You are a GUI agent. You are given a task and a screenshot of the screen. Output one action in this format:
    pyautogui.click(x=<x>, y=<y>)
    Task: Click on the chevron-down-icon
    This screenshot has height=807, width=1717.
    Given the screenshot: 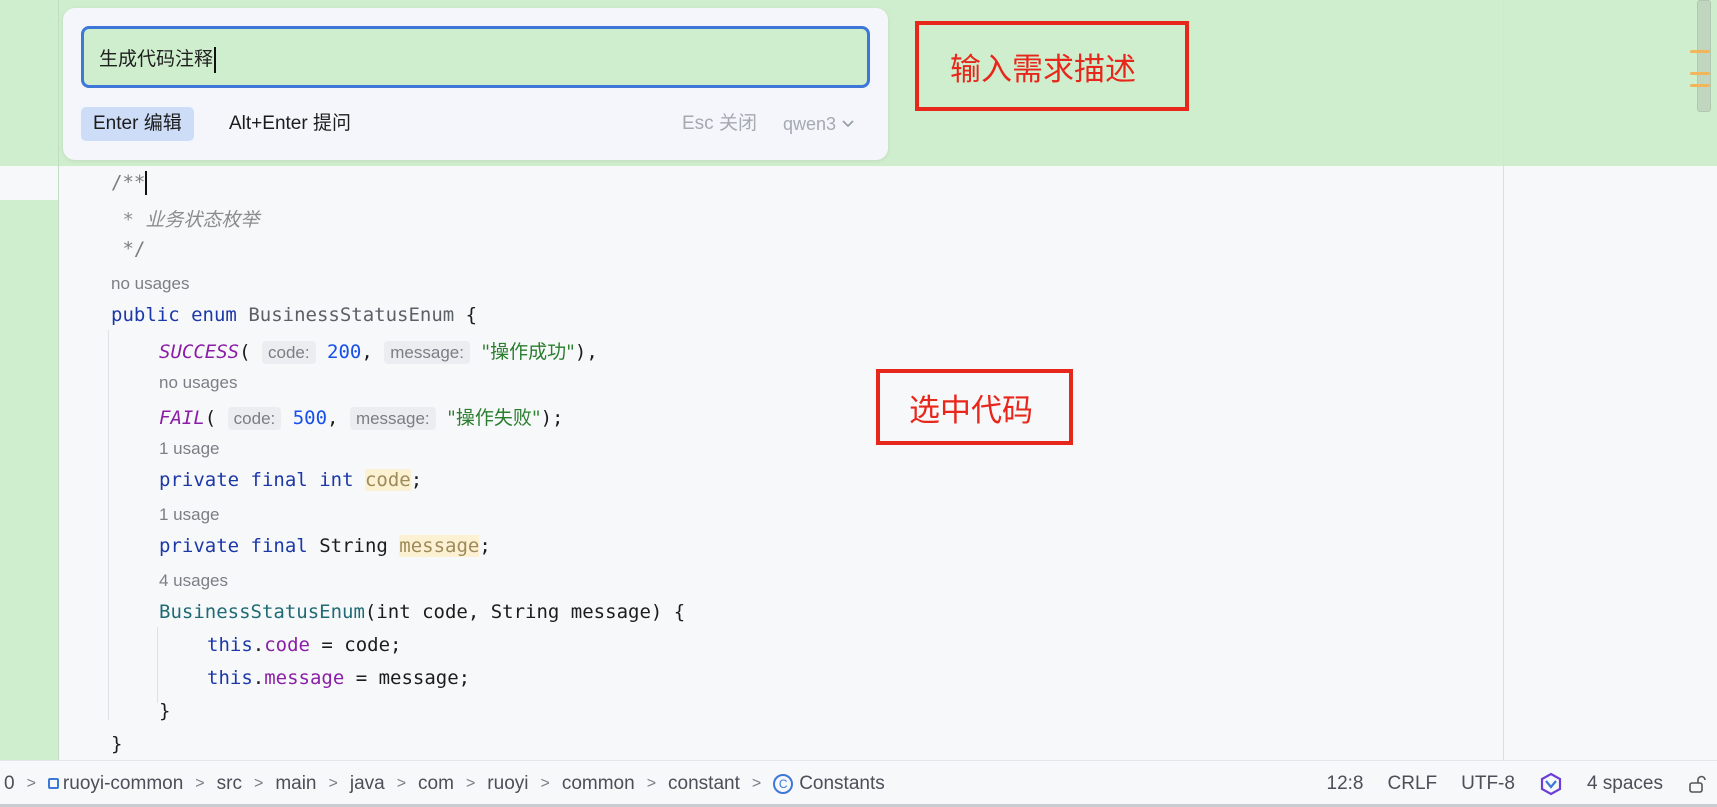 What is the action you would take?
    pyautogui.click(x=848, y=124)
    